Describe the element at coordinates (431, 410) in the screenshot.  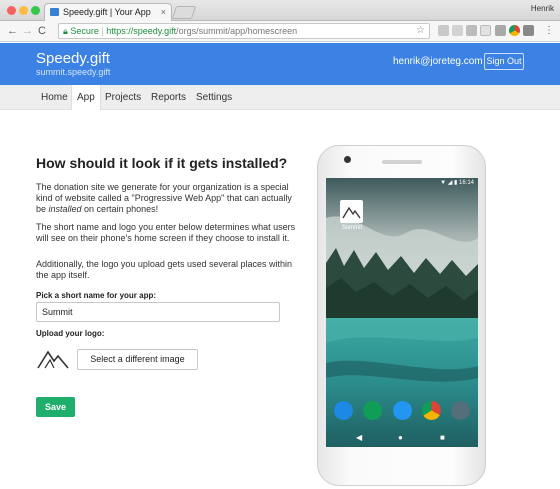
I see `chrome-app-icon` at that location.